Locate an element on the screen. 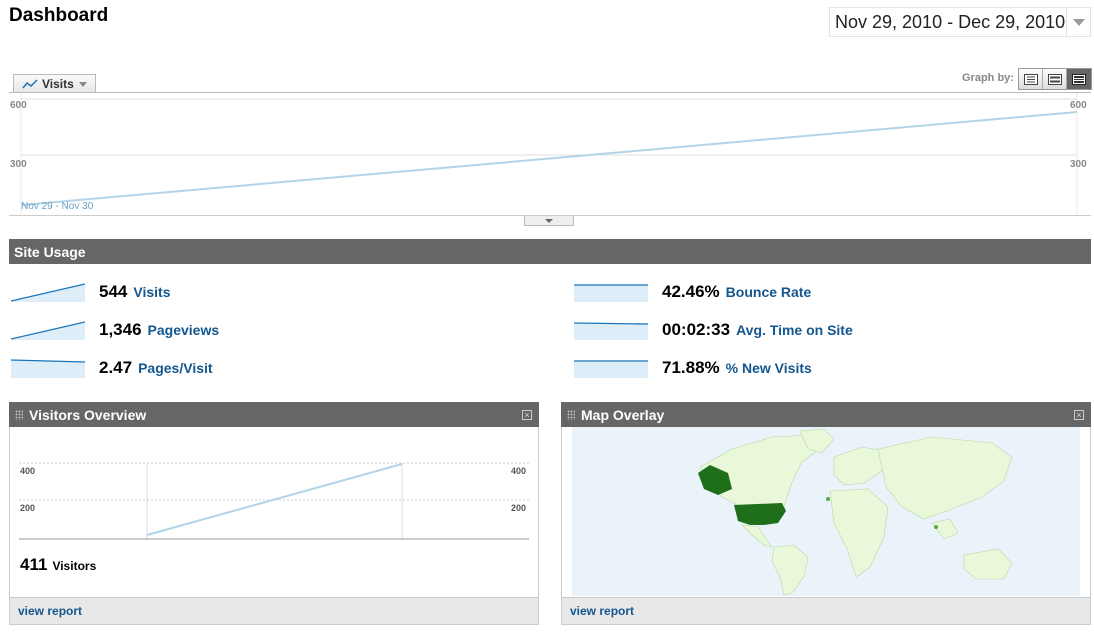 The height and width of the screenshot is (634, 1094). week-view-icon is located at coordinates (1054, 79).